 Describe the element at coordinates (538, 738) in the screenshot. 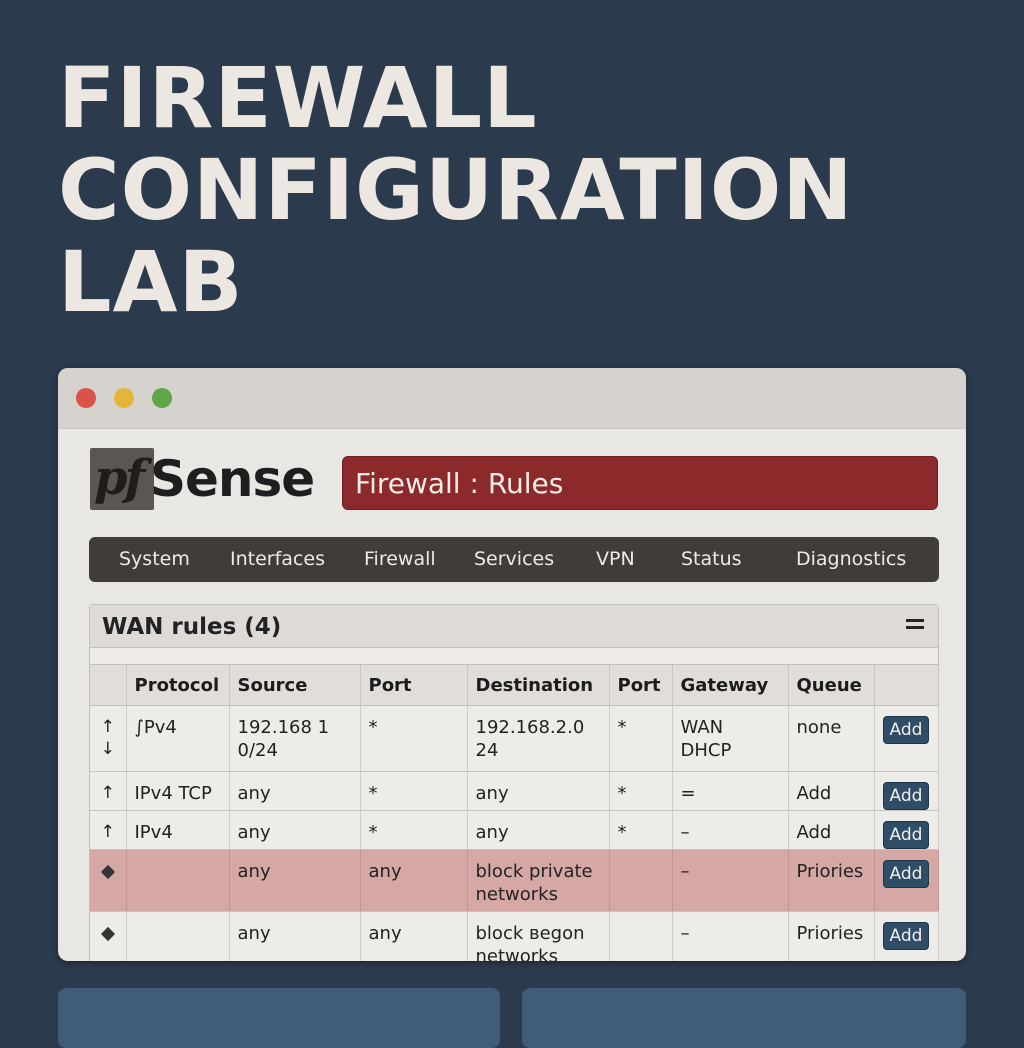

I see `cell-destination: 192.168.2.0 24` at that location.